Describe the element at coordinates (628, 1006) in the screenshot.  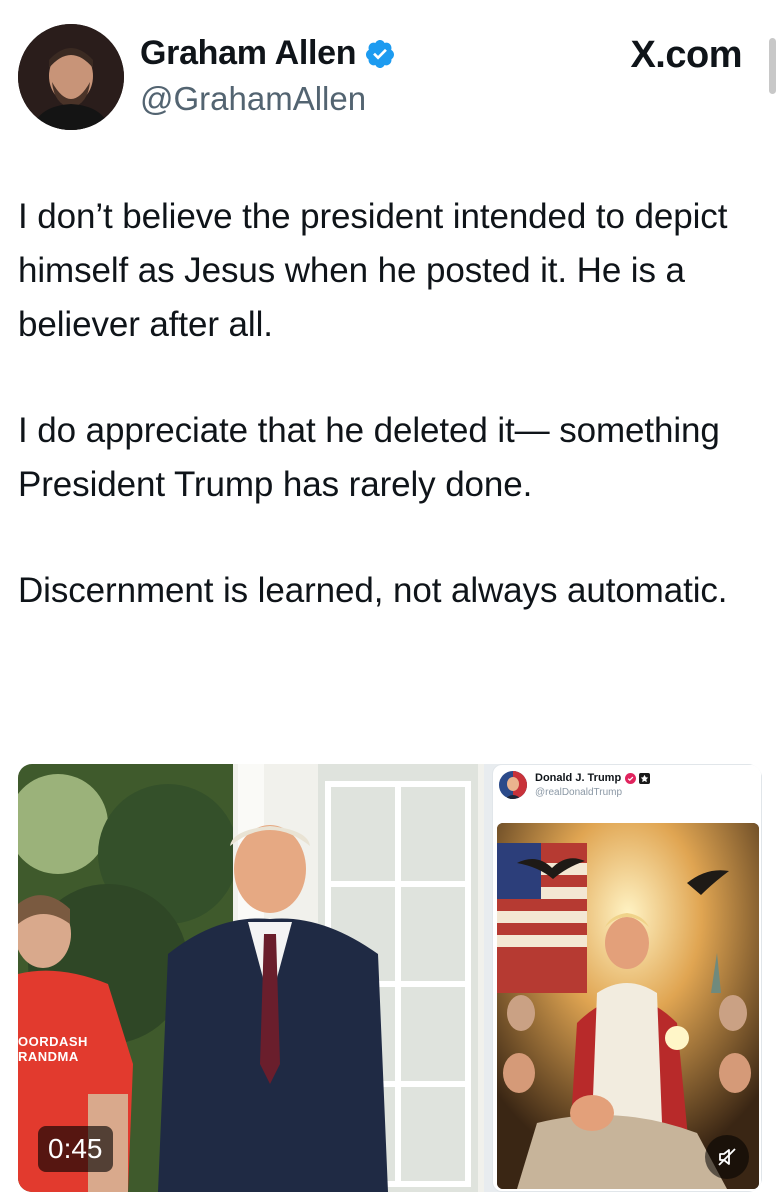
I see `embedded-post-image` at that location.